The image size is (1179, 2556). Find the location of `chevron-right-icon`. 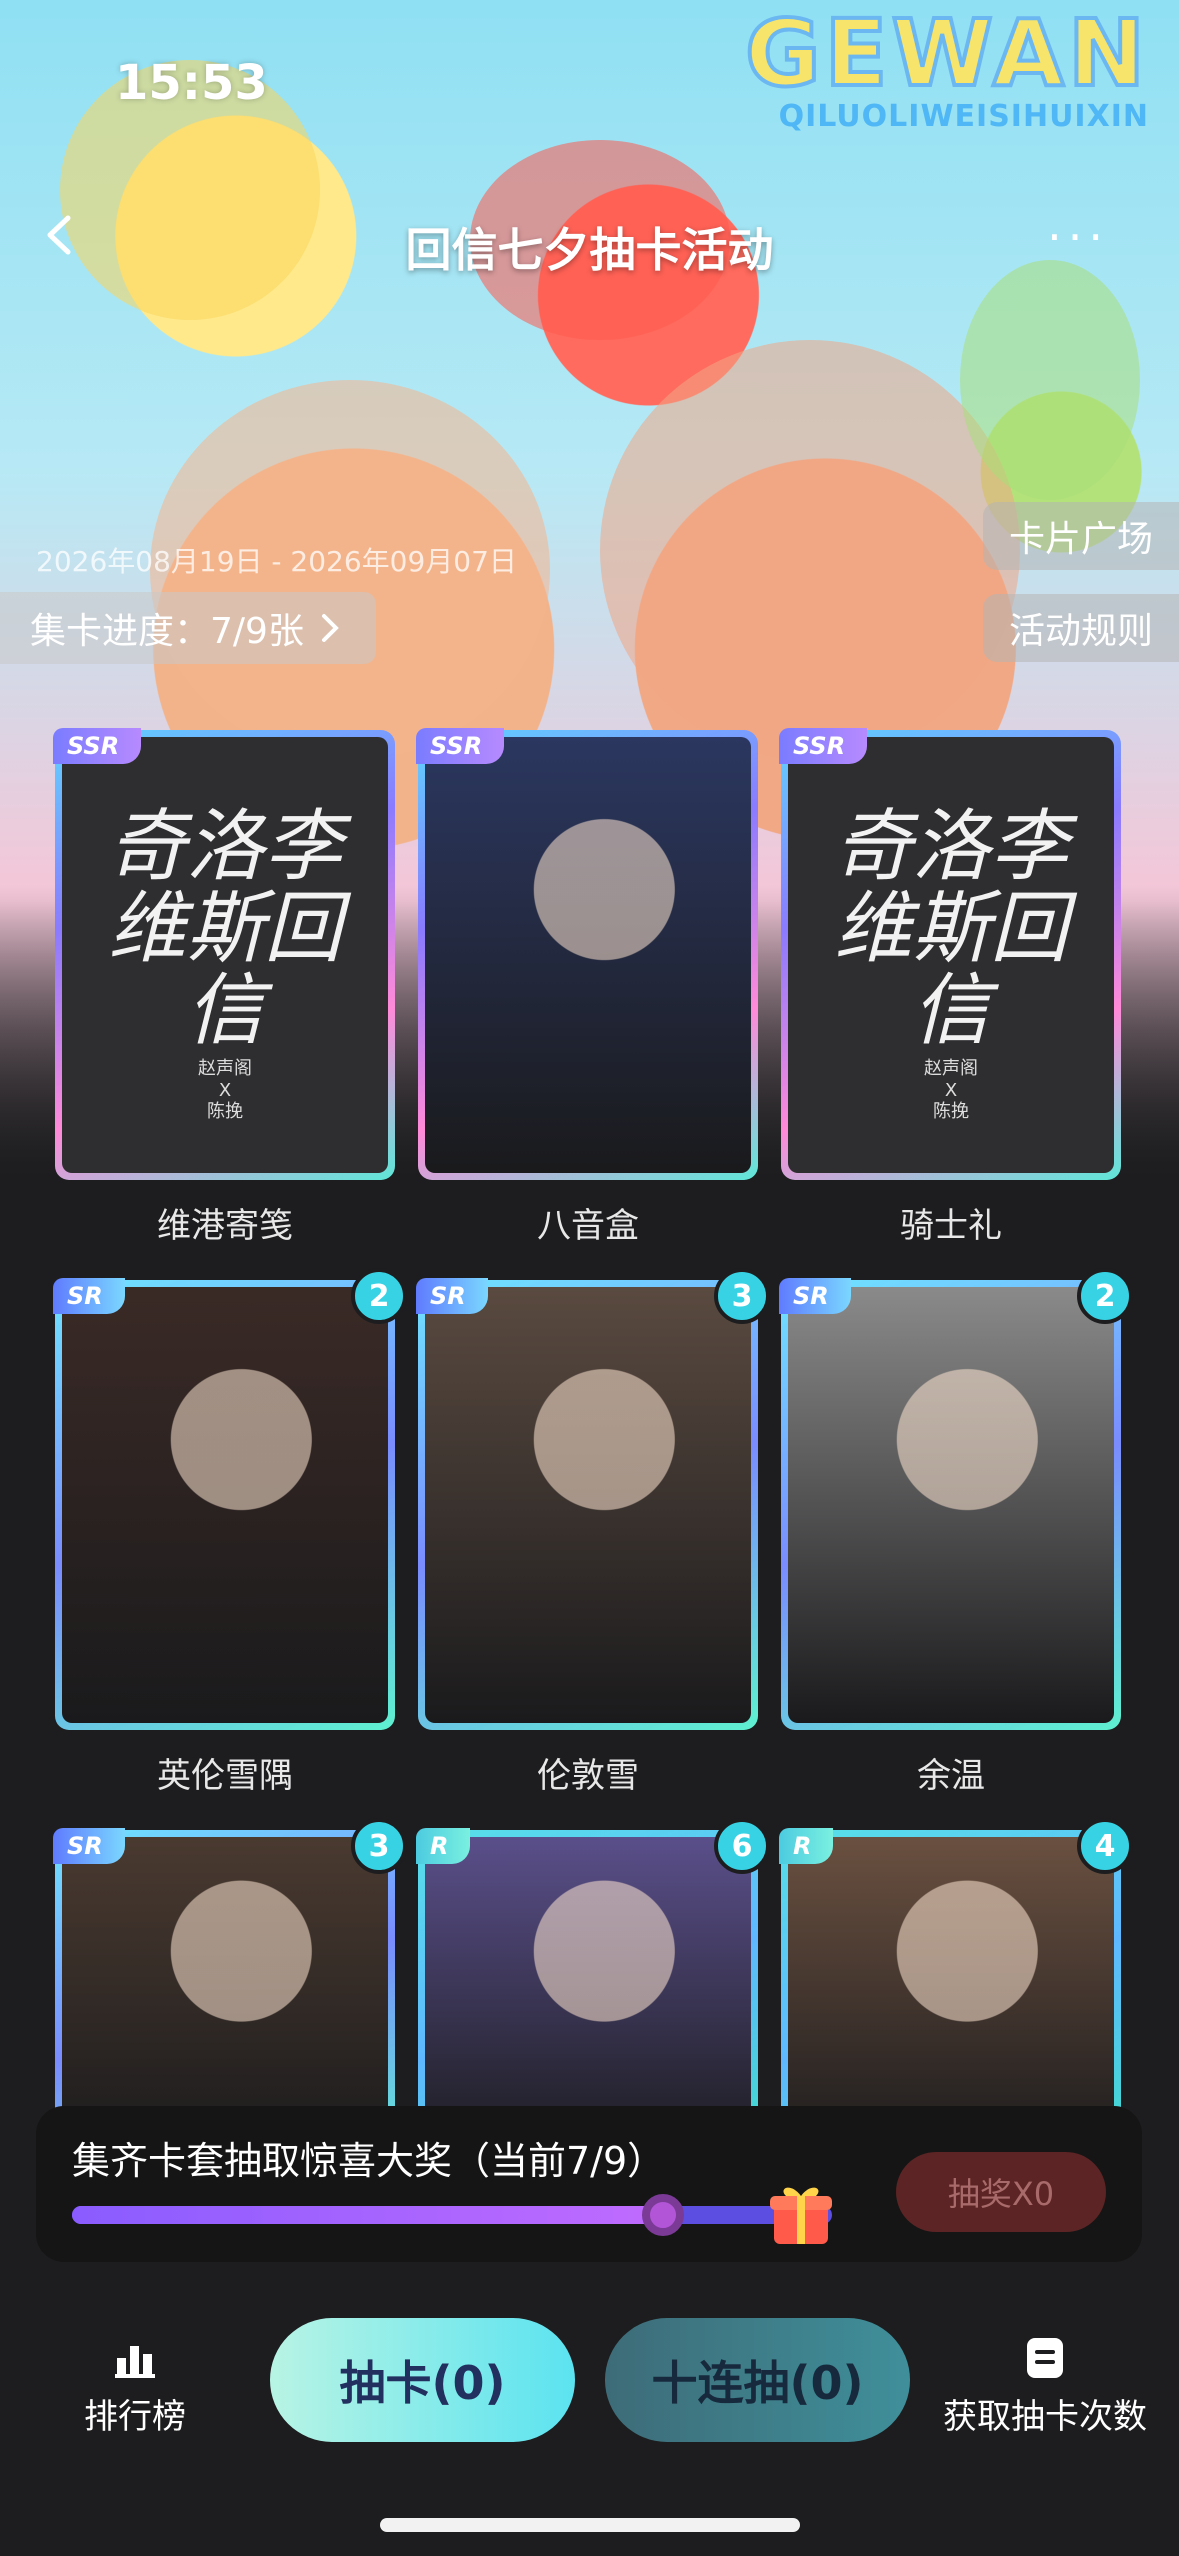

chevron-right-icon is located at coordinates (330, 628).